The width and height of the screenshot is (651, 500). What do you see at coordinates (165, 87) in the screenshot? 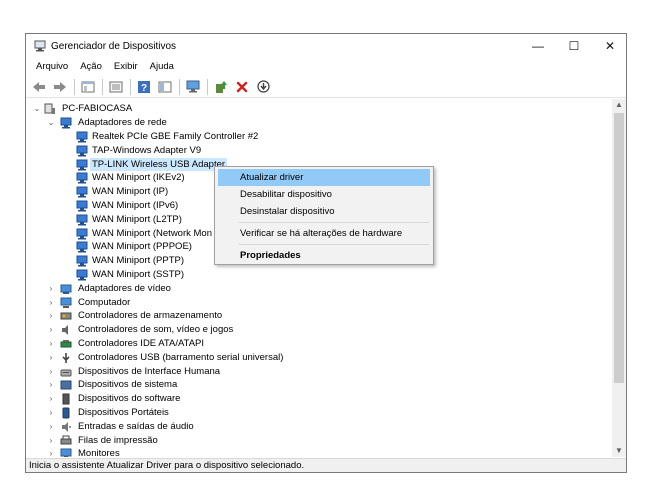
I see `view-panel-icon` at bounding box center [165, 87].